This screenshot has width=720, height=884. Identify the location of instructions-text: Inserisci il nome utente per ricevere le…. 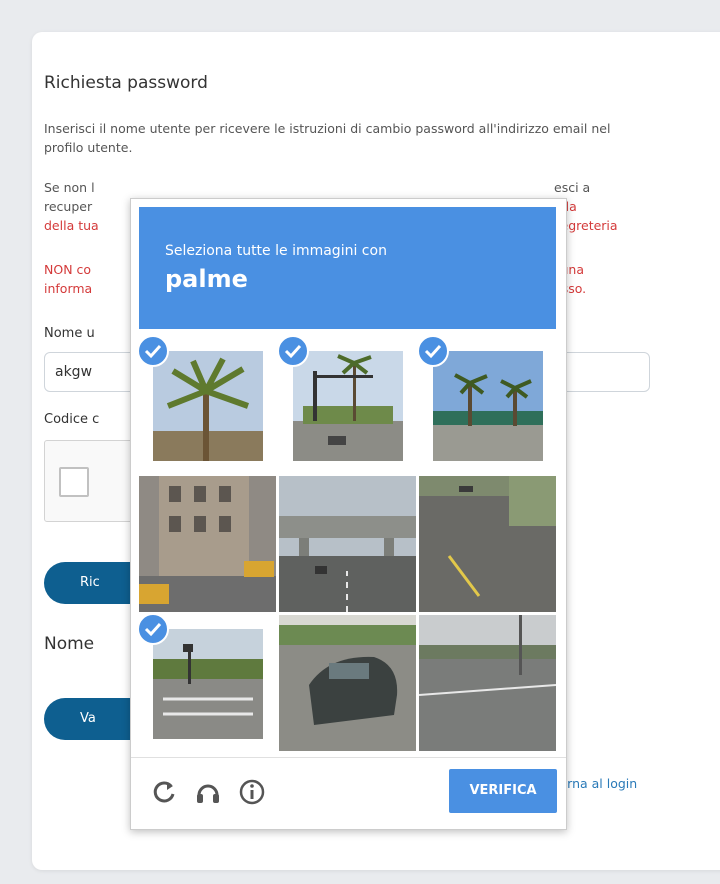
(327, 138).